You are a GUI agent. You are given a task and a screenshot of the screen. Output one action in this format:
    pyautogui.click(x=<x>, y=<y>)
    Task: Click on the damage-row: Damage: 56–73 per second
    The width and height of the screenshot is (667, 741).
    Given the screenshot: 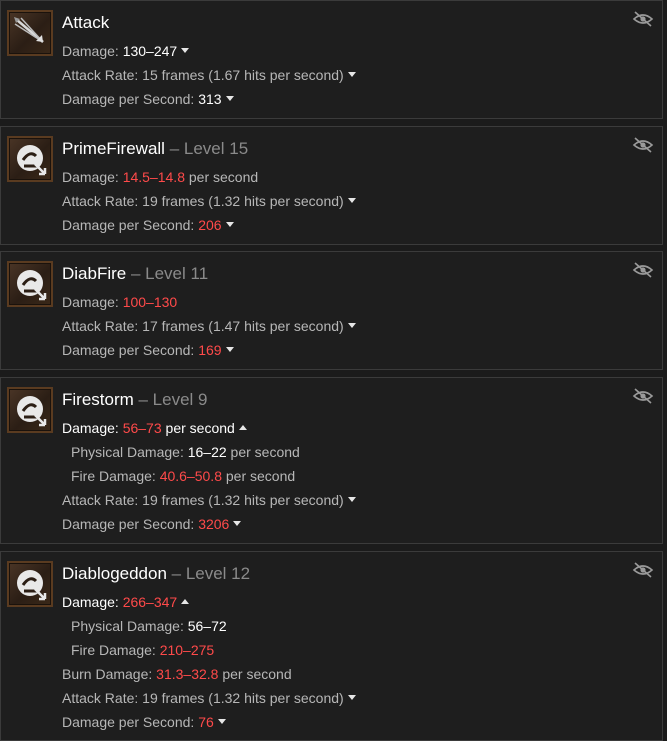 What is the action you would take?
    pyautogui.click(x=154, y=428)
    